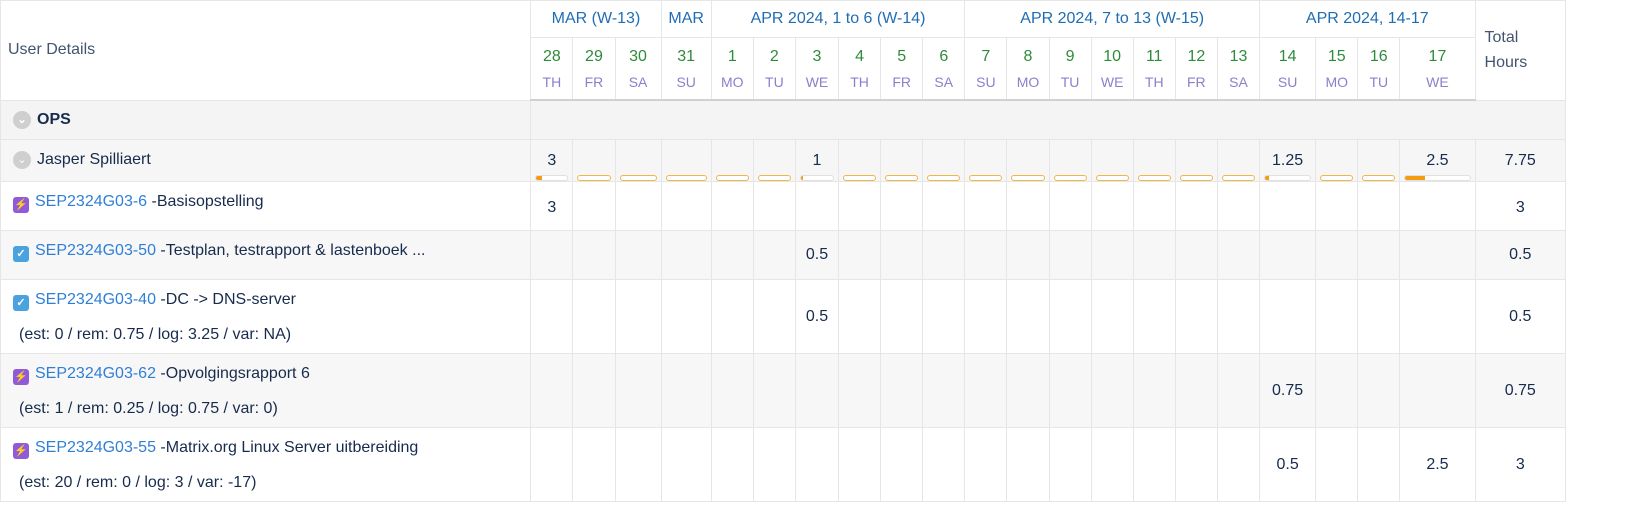  I want to click on user-day-cell: 1, so click(817, 160).